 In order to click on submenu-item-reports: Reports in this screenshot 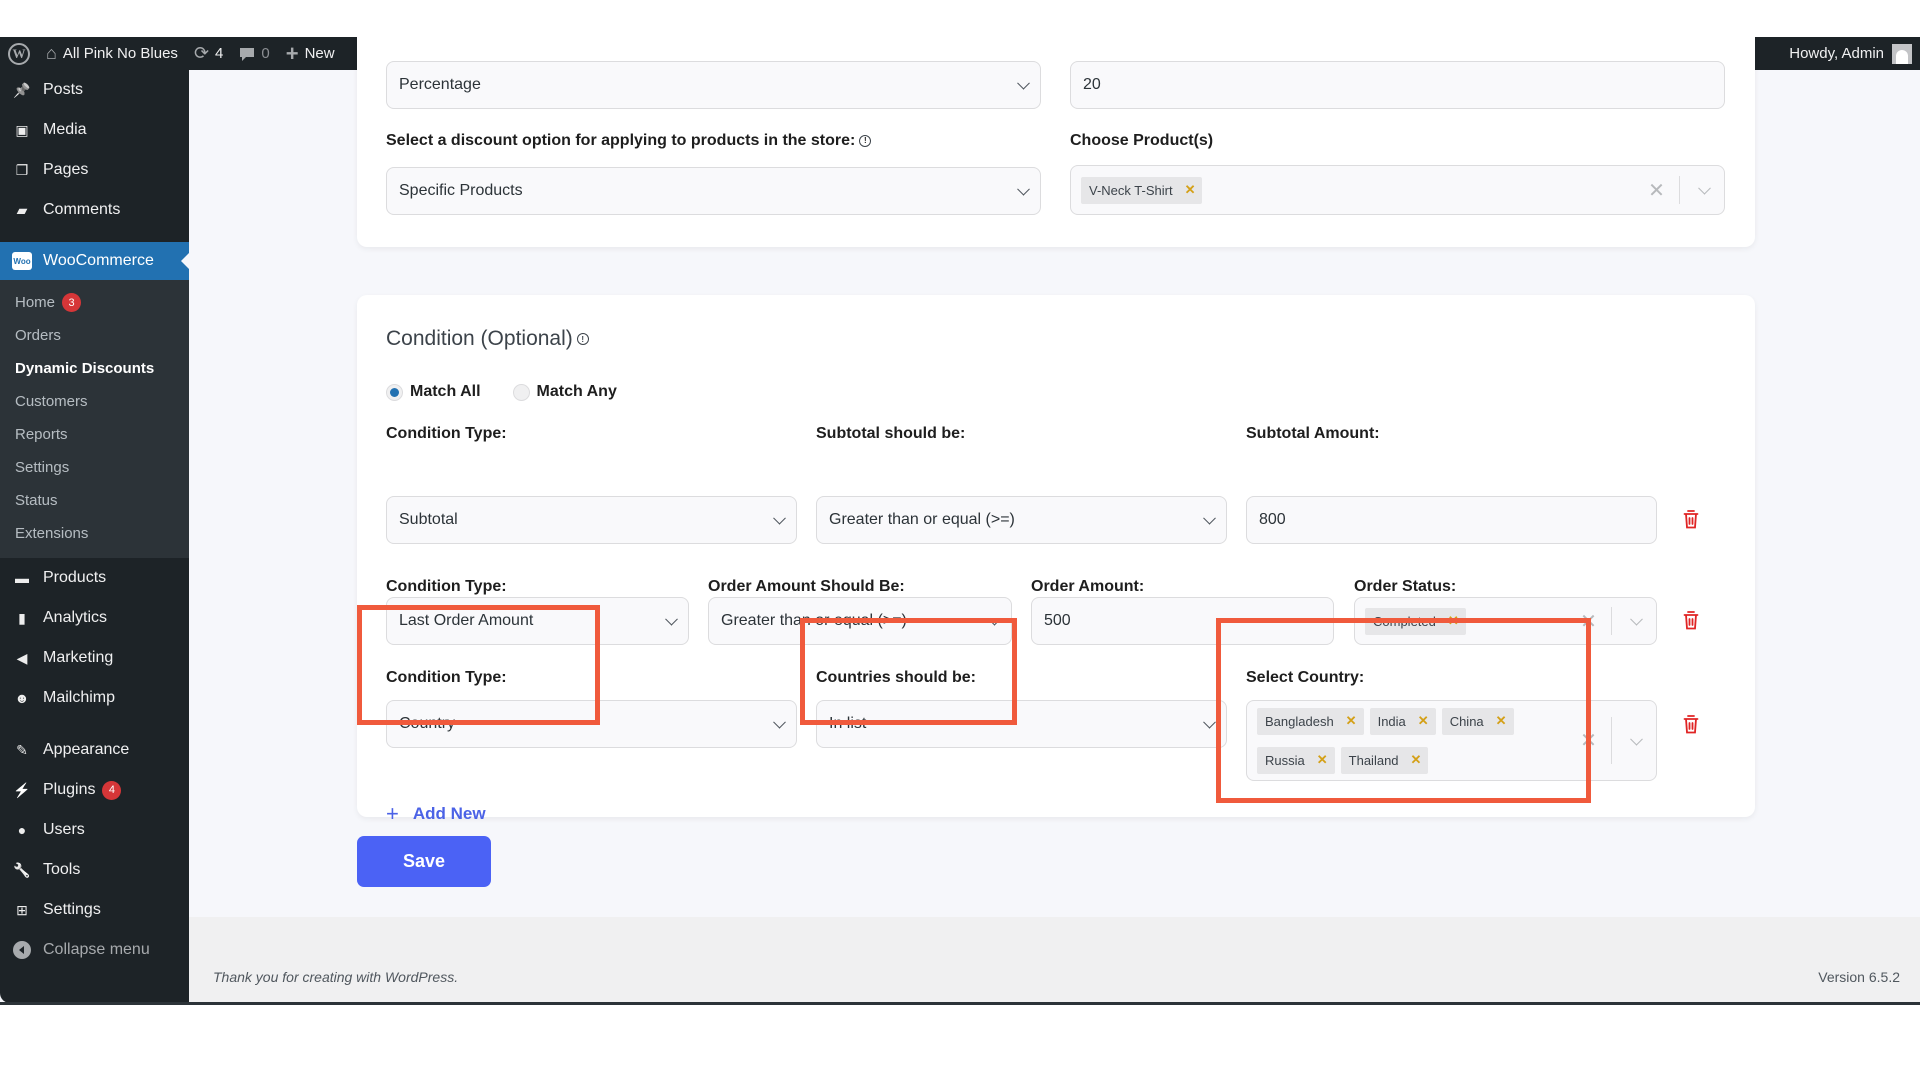, I will do `click(94, 434)`.